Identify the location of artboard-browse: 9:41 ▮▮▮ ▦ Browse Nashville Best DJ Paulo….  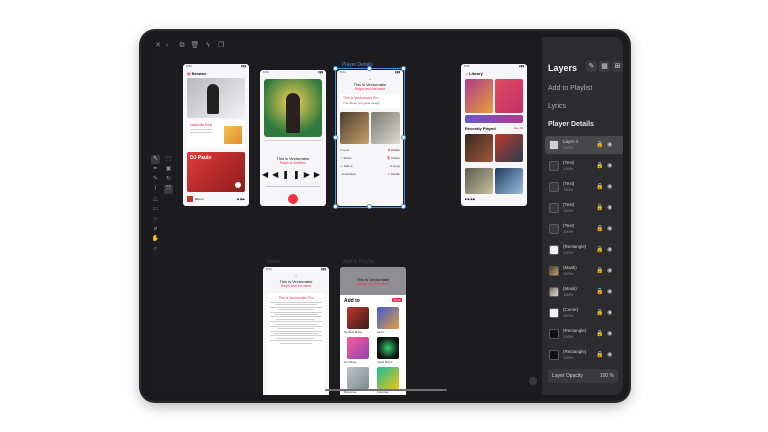
(216, 135).